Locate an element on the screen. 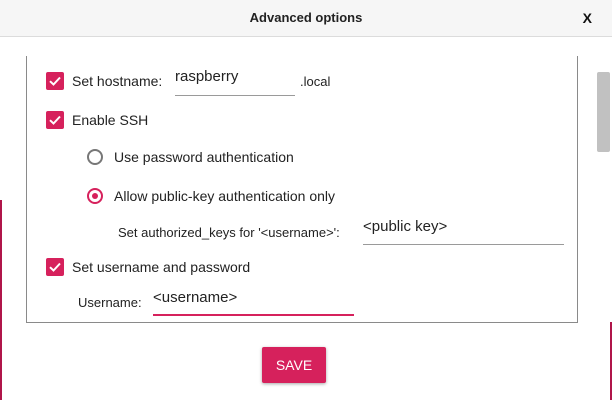 The height and width of the screenshot is (400, 612). auth-pubkey-option: Allow public-key authentication only is located at coordinates (211, 196).